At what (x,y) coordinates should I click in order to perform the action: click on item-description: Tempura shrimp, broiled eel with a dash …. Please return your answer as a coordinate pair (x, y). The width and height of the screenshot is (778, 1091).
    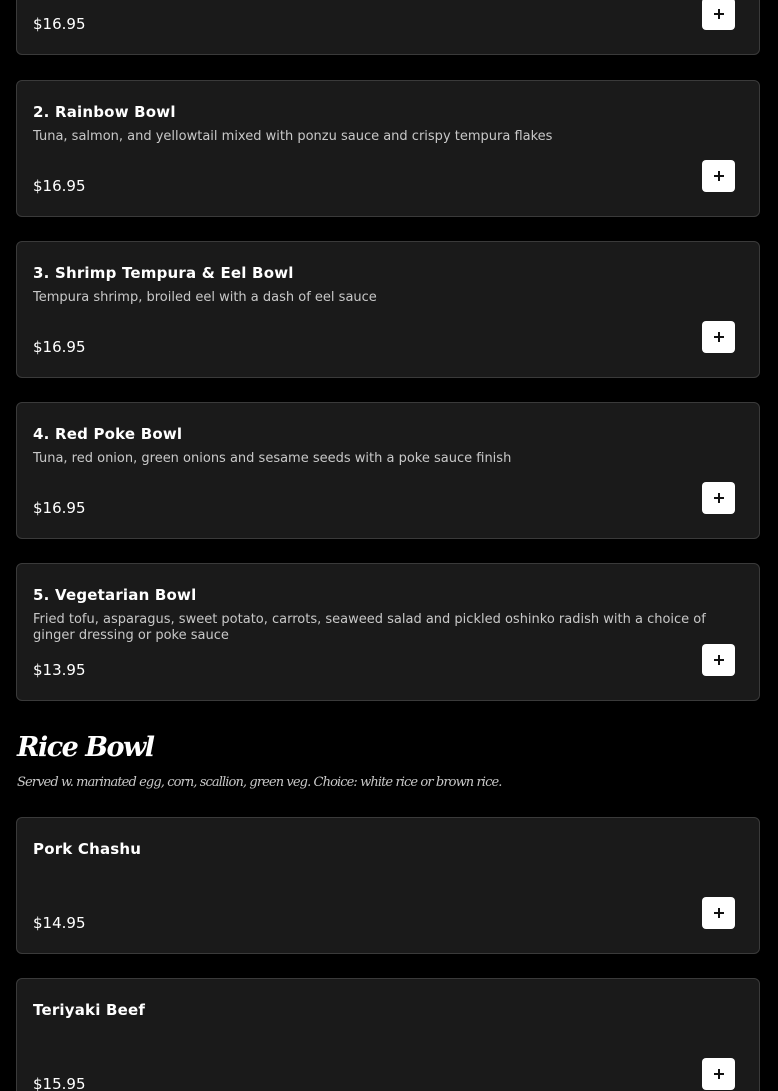
    Looking at the image, I should click on (205, 297).